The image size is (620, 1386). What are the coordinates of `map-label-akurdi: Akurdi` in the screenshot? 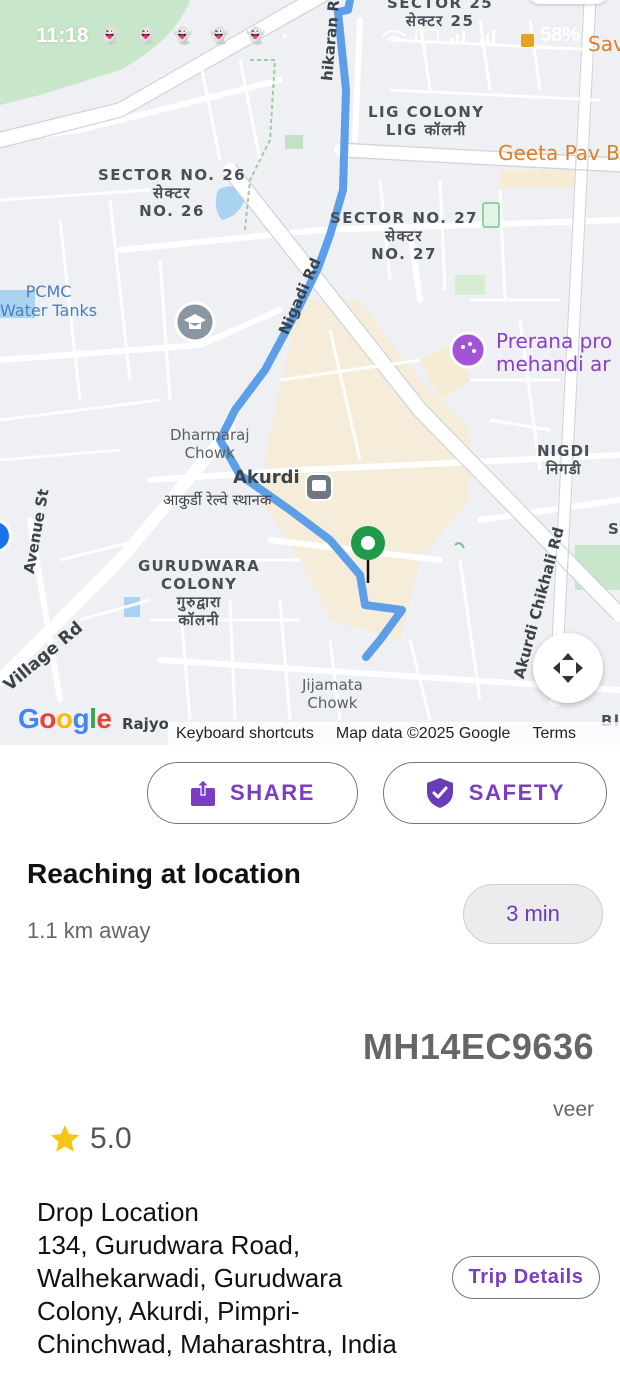 It's located at (266, 477).